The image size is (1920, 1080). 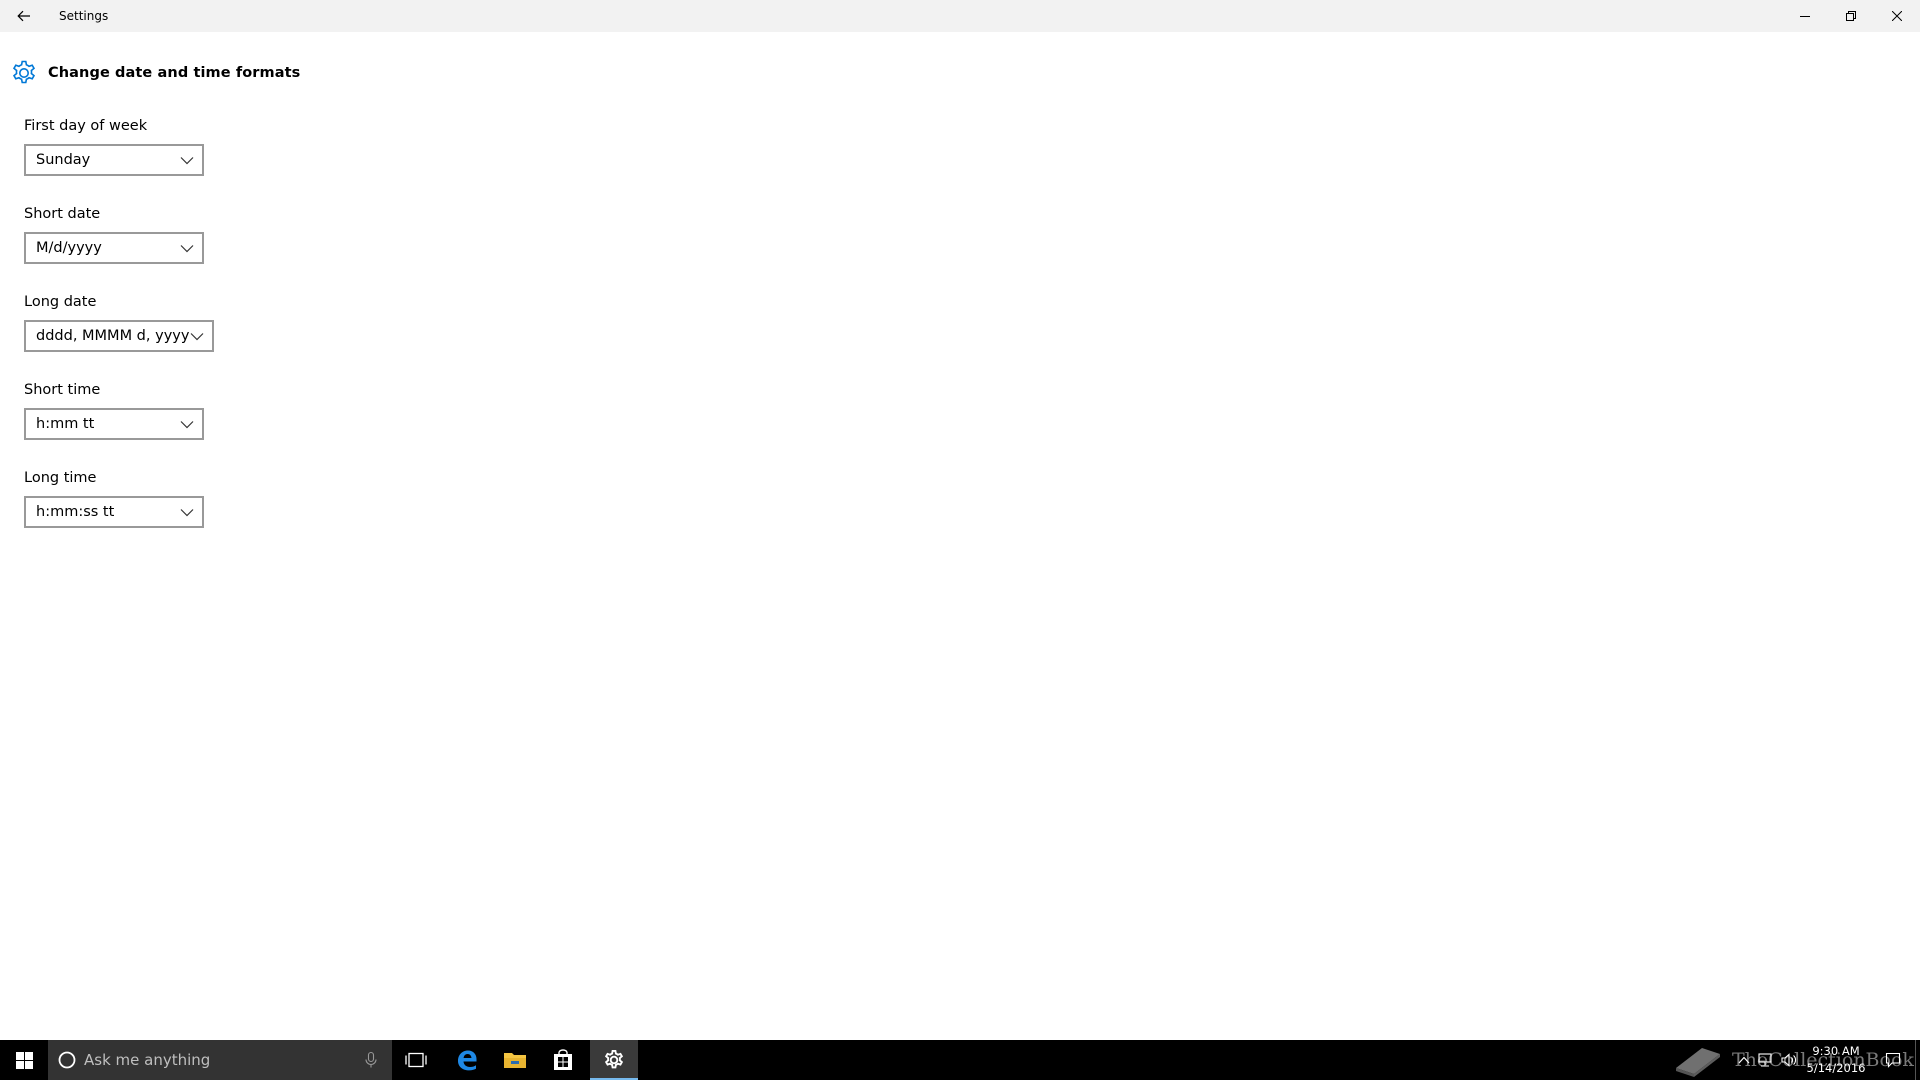 I want to click on cortana-circle-icon, so click(x=67, y=1060).